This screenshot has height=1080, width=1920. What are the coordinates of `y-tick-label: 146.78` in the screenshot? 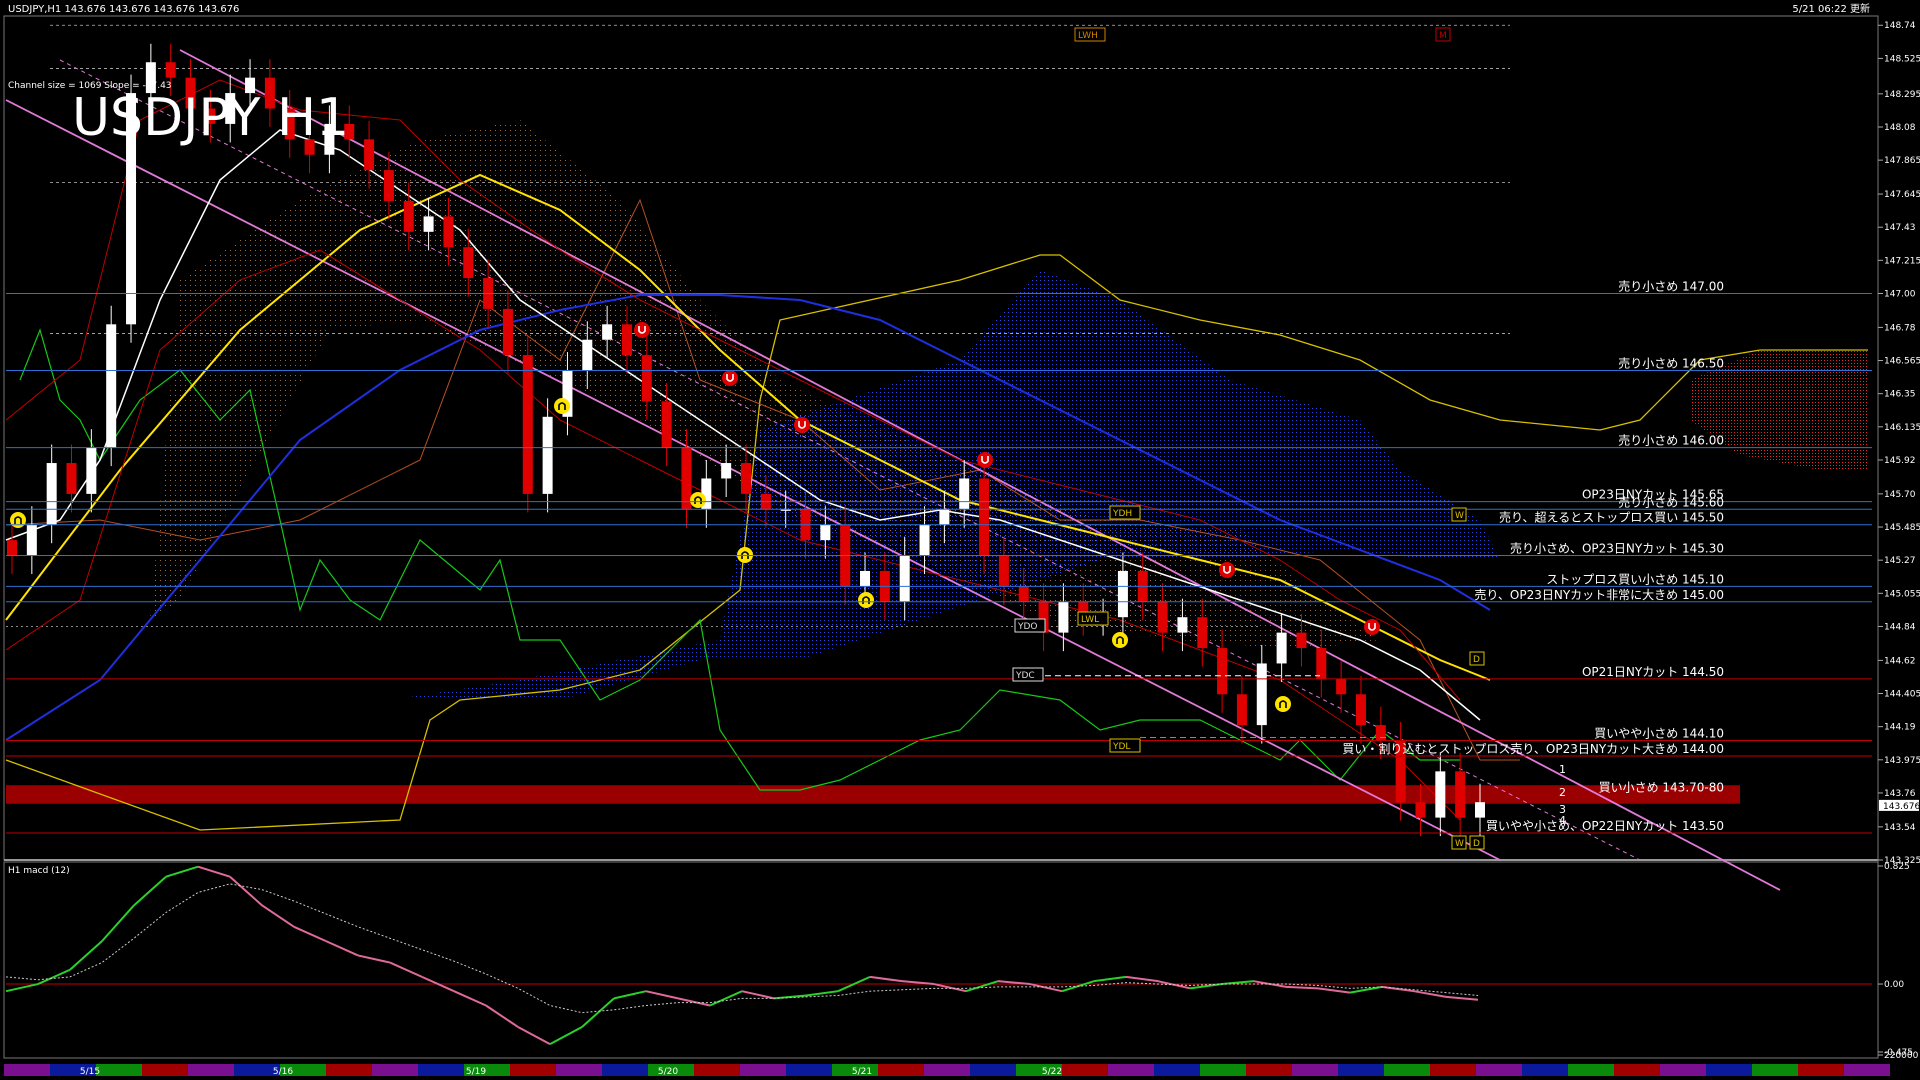 It's located at (1900, 328).